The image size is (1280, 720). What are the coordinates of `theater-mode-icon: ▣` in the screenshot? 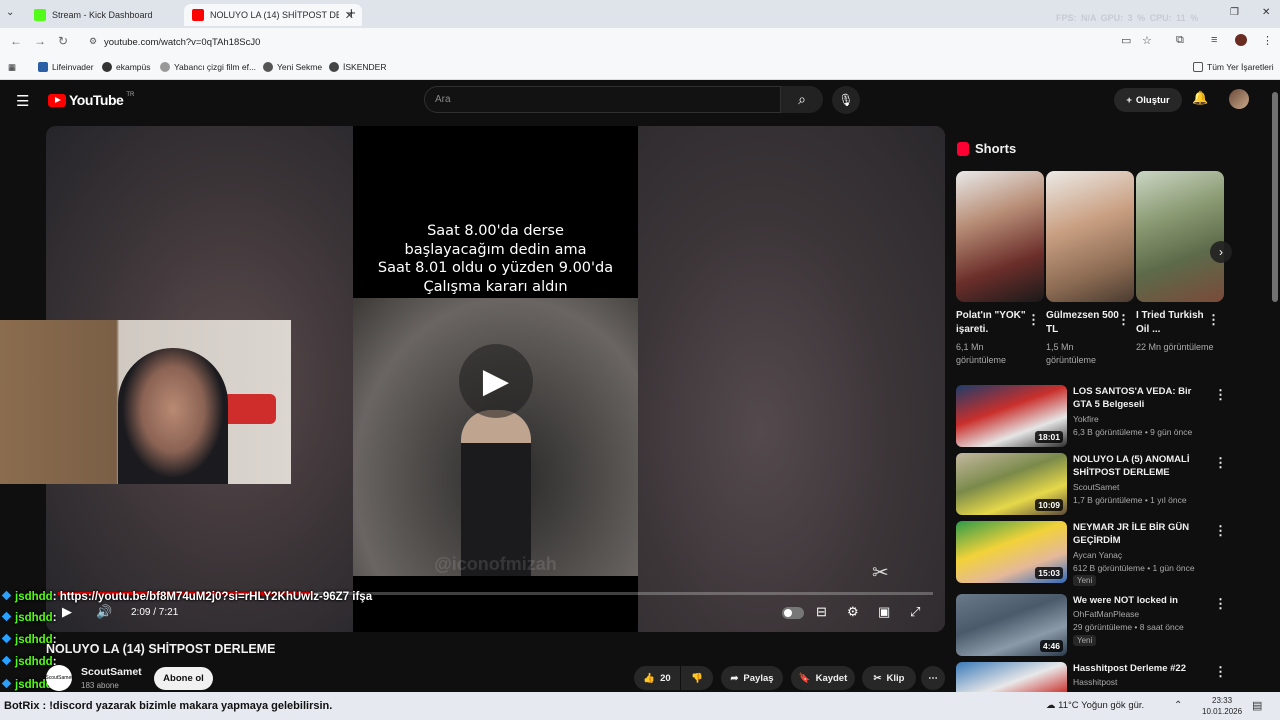 It's located at (884, 612).